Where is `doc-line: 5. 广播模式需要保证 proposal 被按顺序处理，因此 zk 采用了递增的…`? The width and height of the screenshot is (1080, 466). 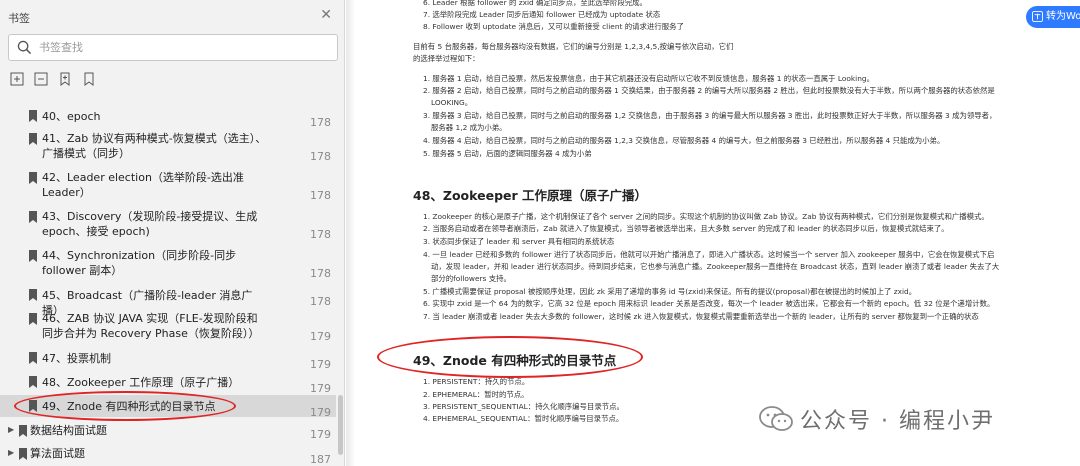
doc-line: 5. 广播模式需要保证 proposal 被按顺序处理，因此 zk 采用了递增的… is located at coordinates (670, 291).